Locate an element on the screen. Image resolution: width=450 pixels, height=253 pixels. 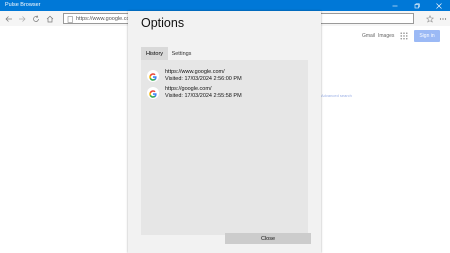
tab-history: History is located at coordinates (154, 53).